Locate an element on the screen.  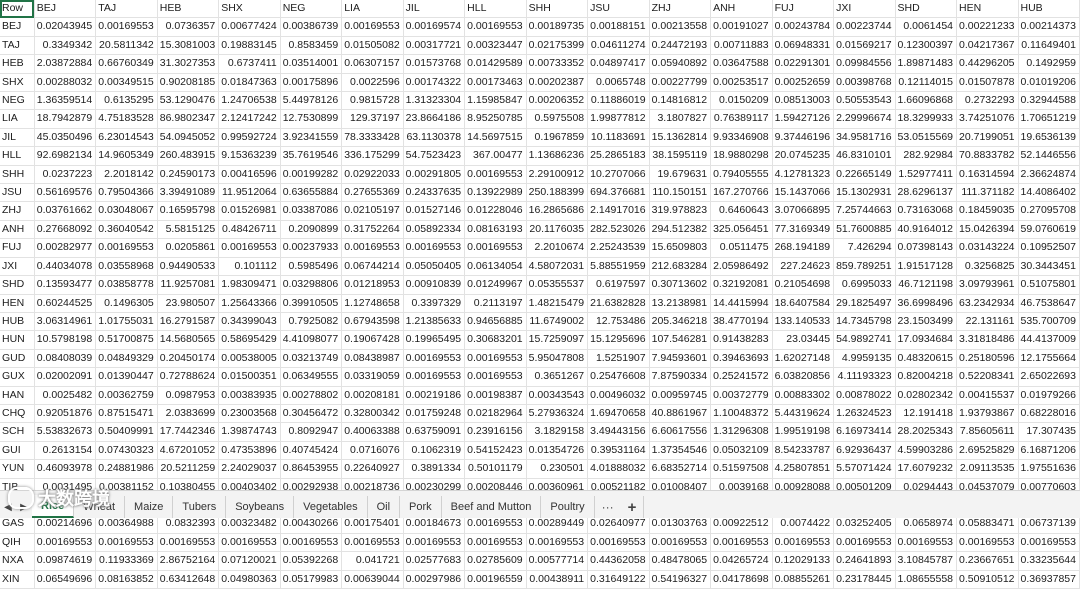
value-cell: 5.88551959 is located at coordinates (618, 267).